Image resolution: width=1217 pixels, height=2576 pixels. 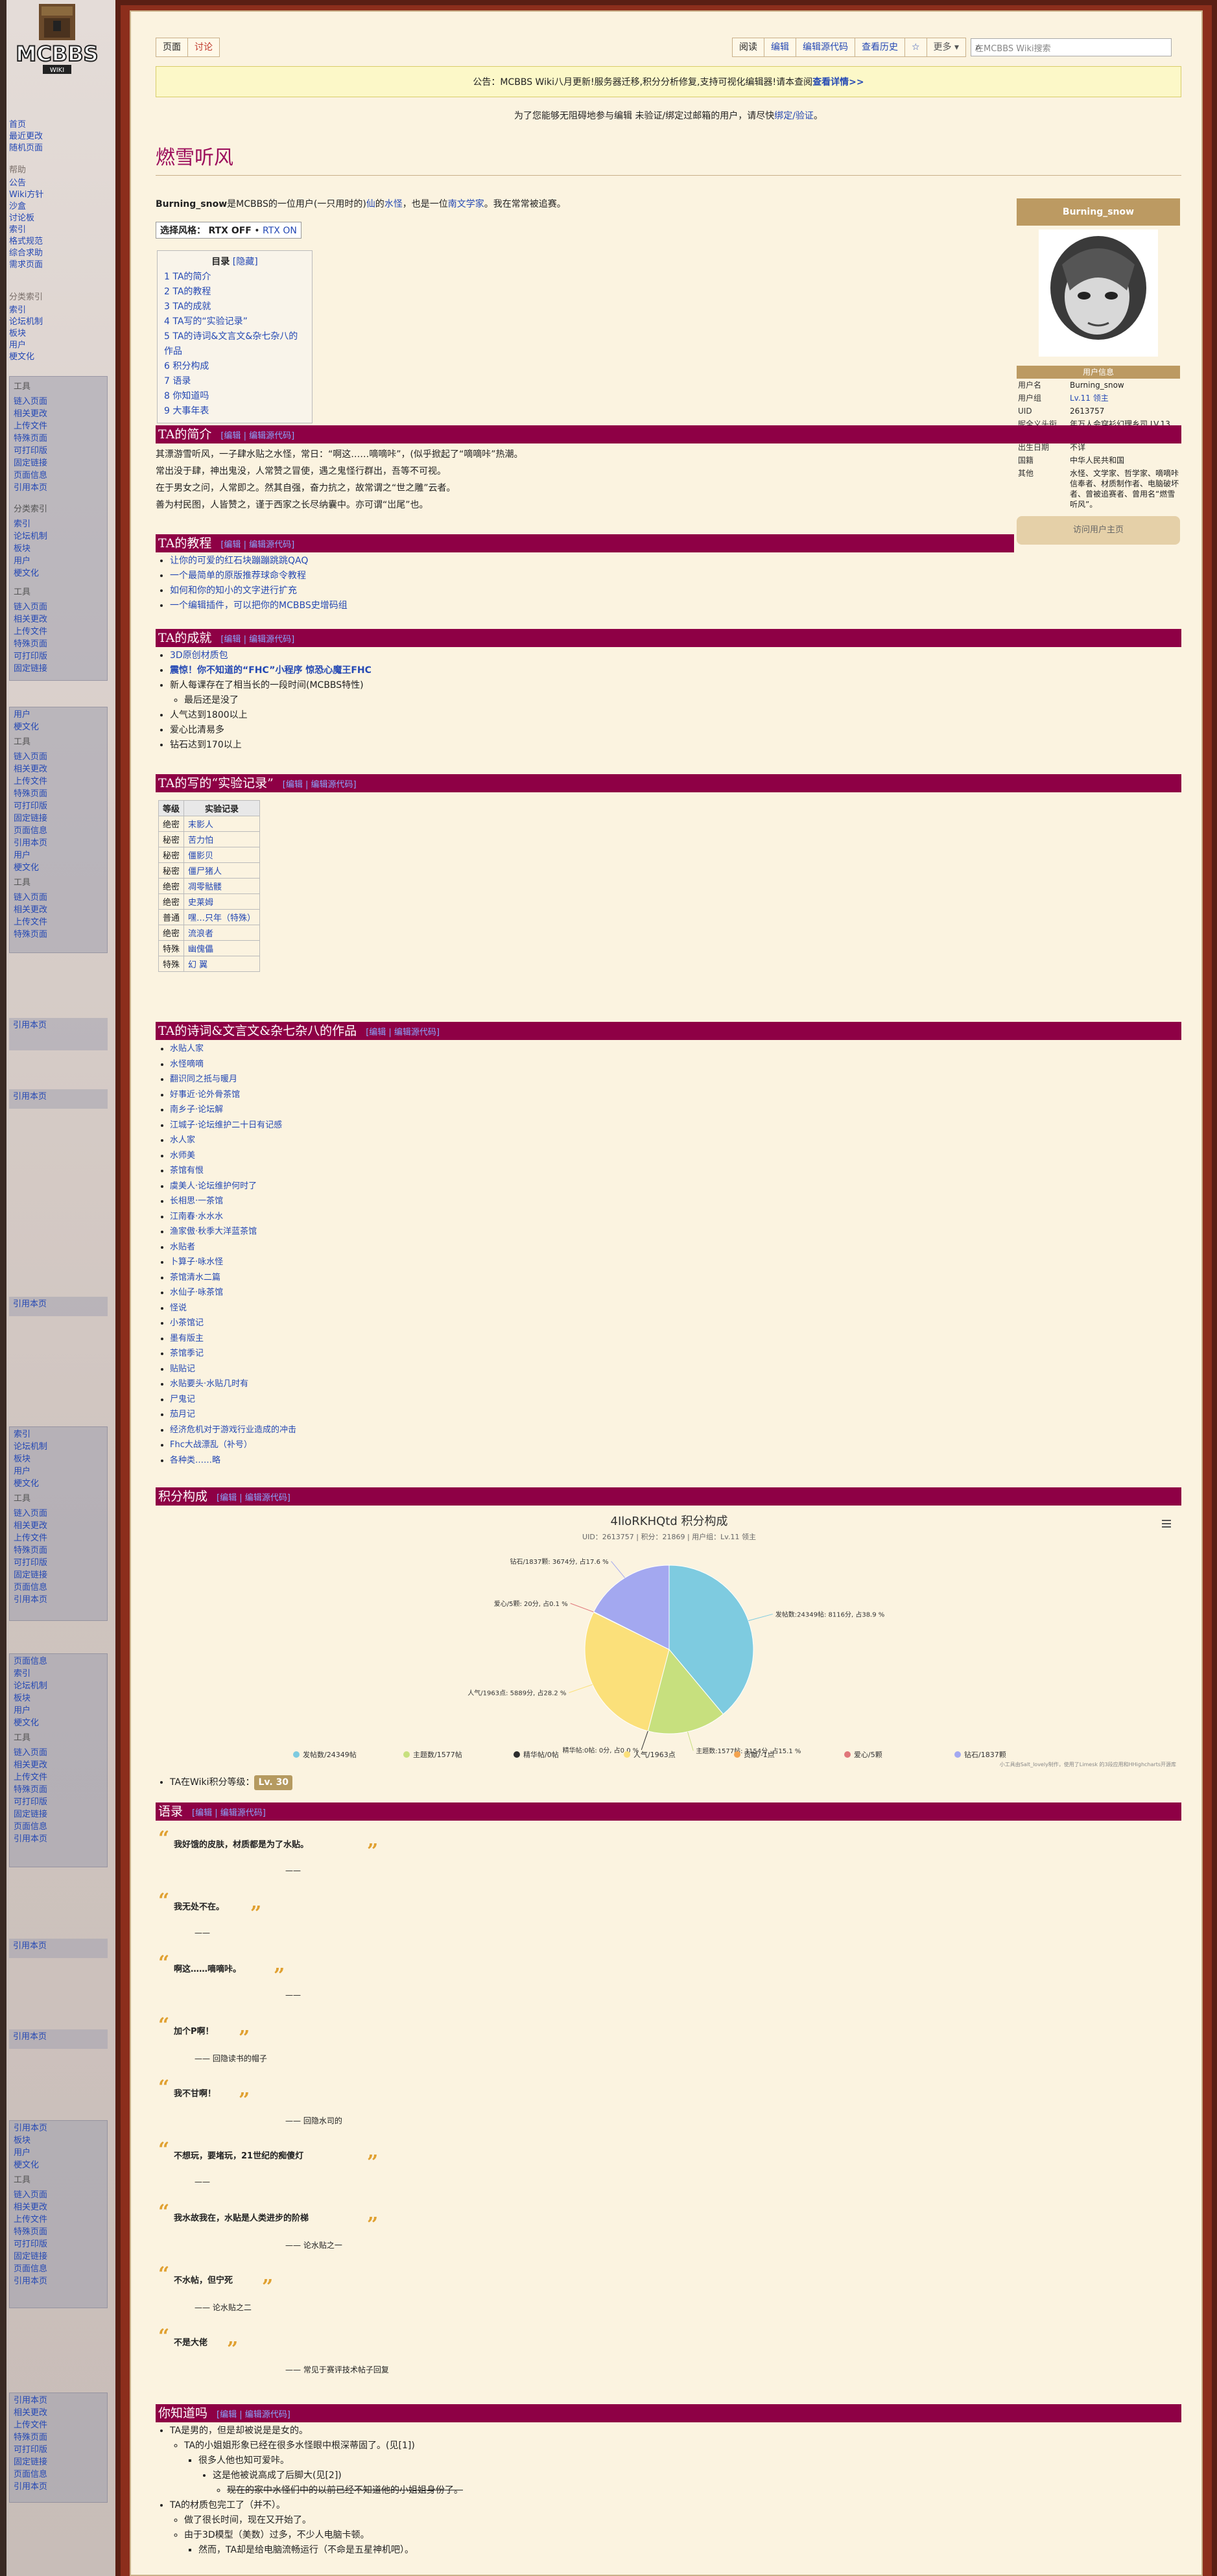 I want to click on table-cell-link: 幽傀儡, so click(x=201, y=949).